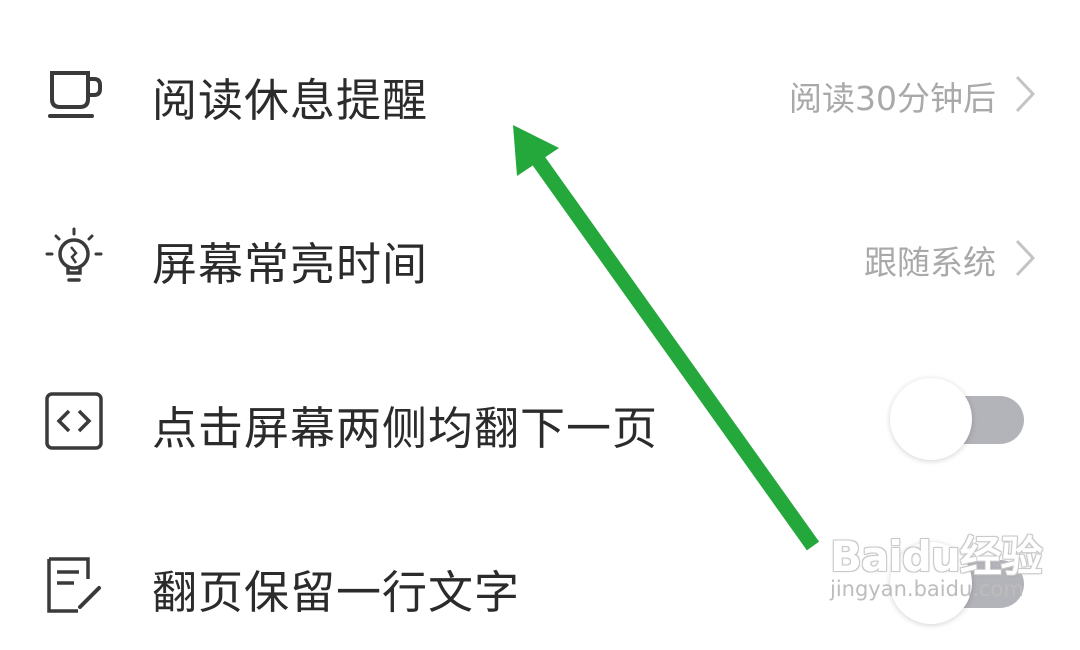 This screenshot has width=1080, height=650. I want to click on watermark-url: jingyan.baidu.com, so click(927, 589).